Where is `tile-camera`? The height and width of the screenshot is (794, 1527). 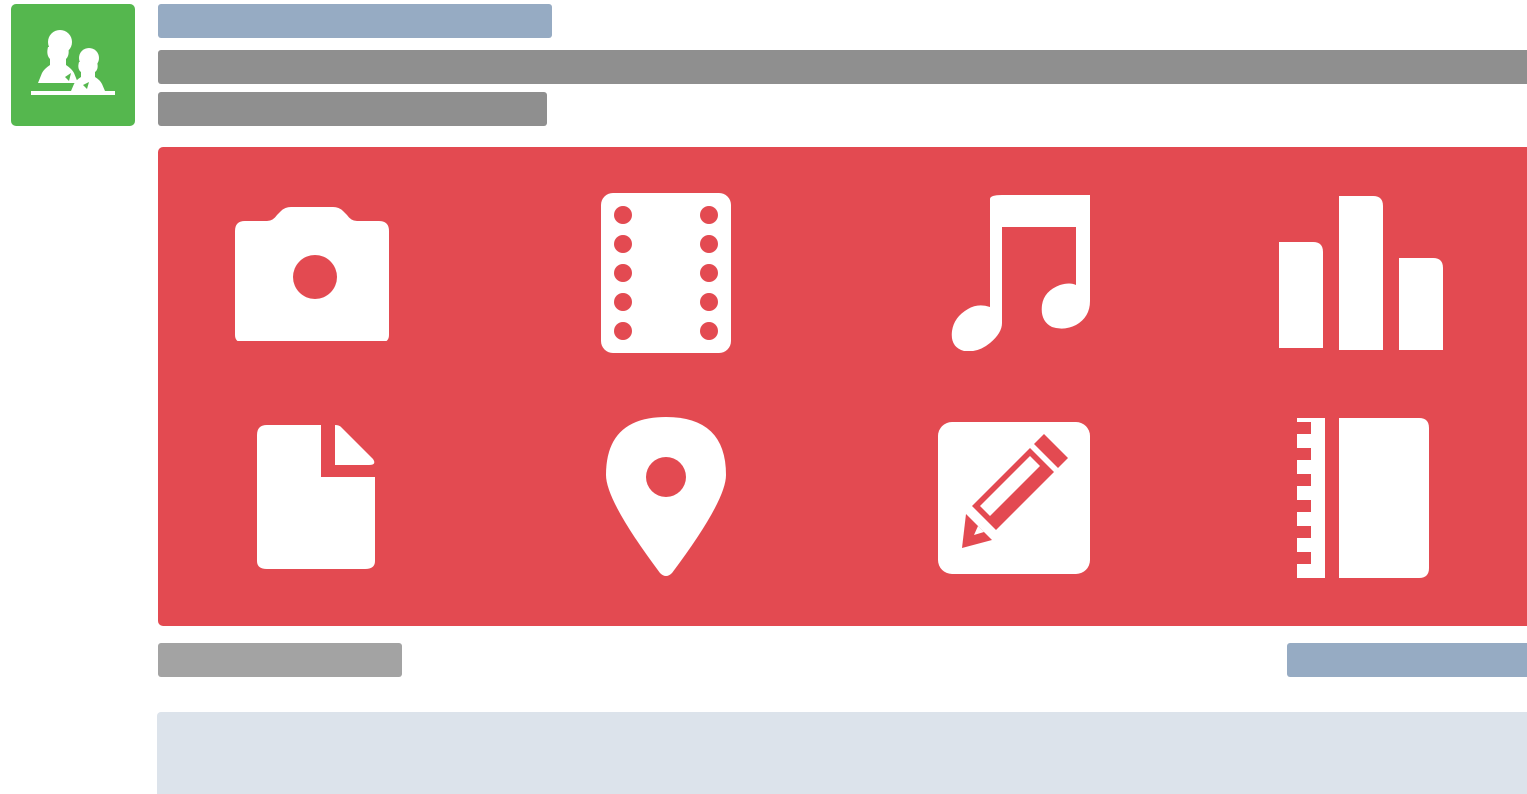 tile-camera is located at coordinates (317, 273).